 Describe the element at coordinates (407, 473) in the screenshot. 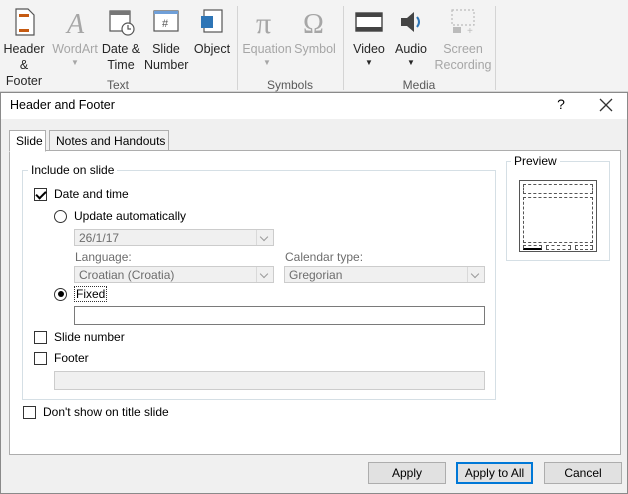

I see `apply-button: Apply` at that location.